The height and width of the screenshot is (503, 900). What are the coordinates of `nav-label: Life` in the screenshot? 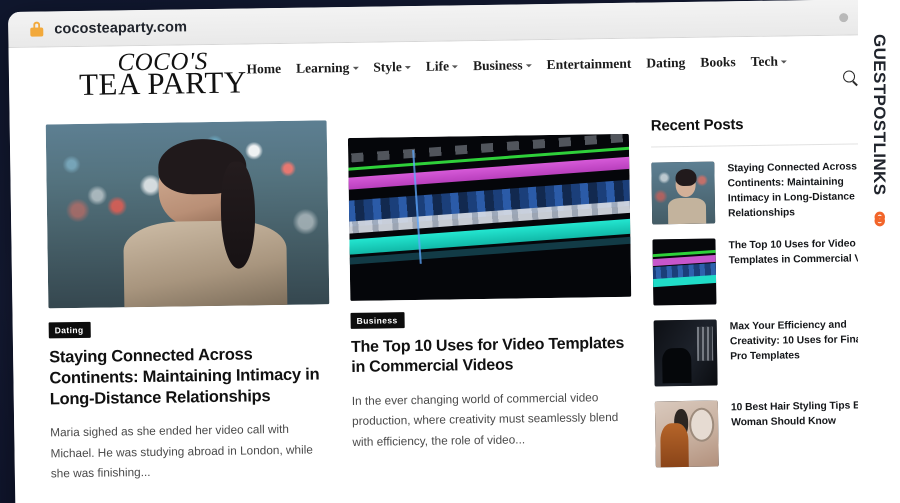 It's located at (437, 66).